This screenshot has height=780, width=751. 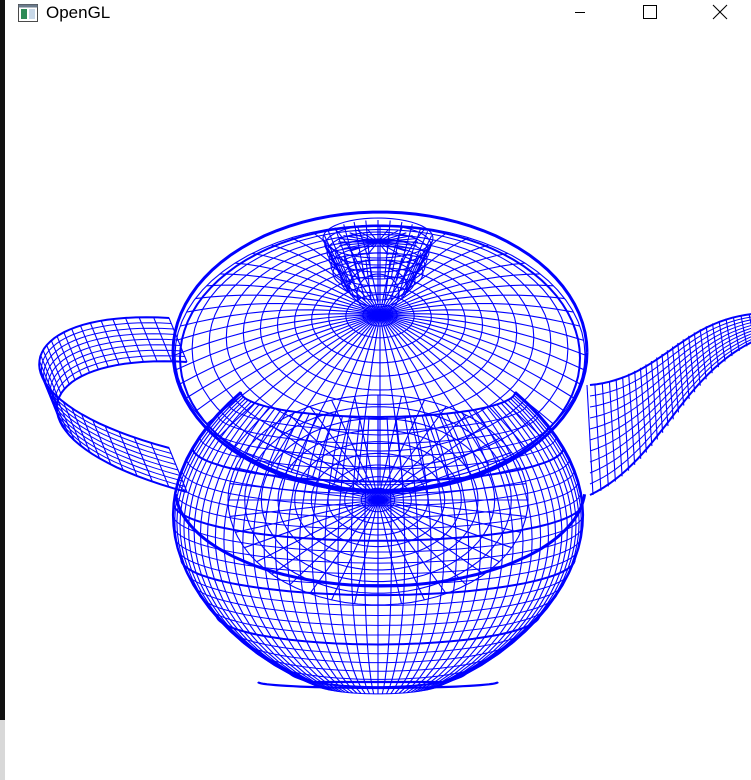 What do you see at coordinates (113, 404) in the screenshot?
I see `teapot-handle-mesh` at bounding box center [113, 404].